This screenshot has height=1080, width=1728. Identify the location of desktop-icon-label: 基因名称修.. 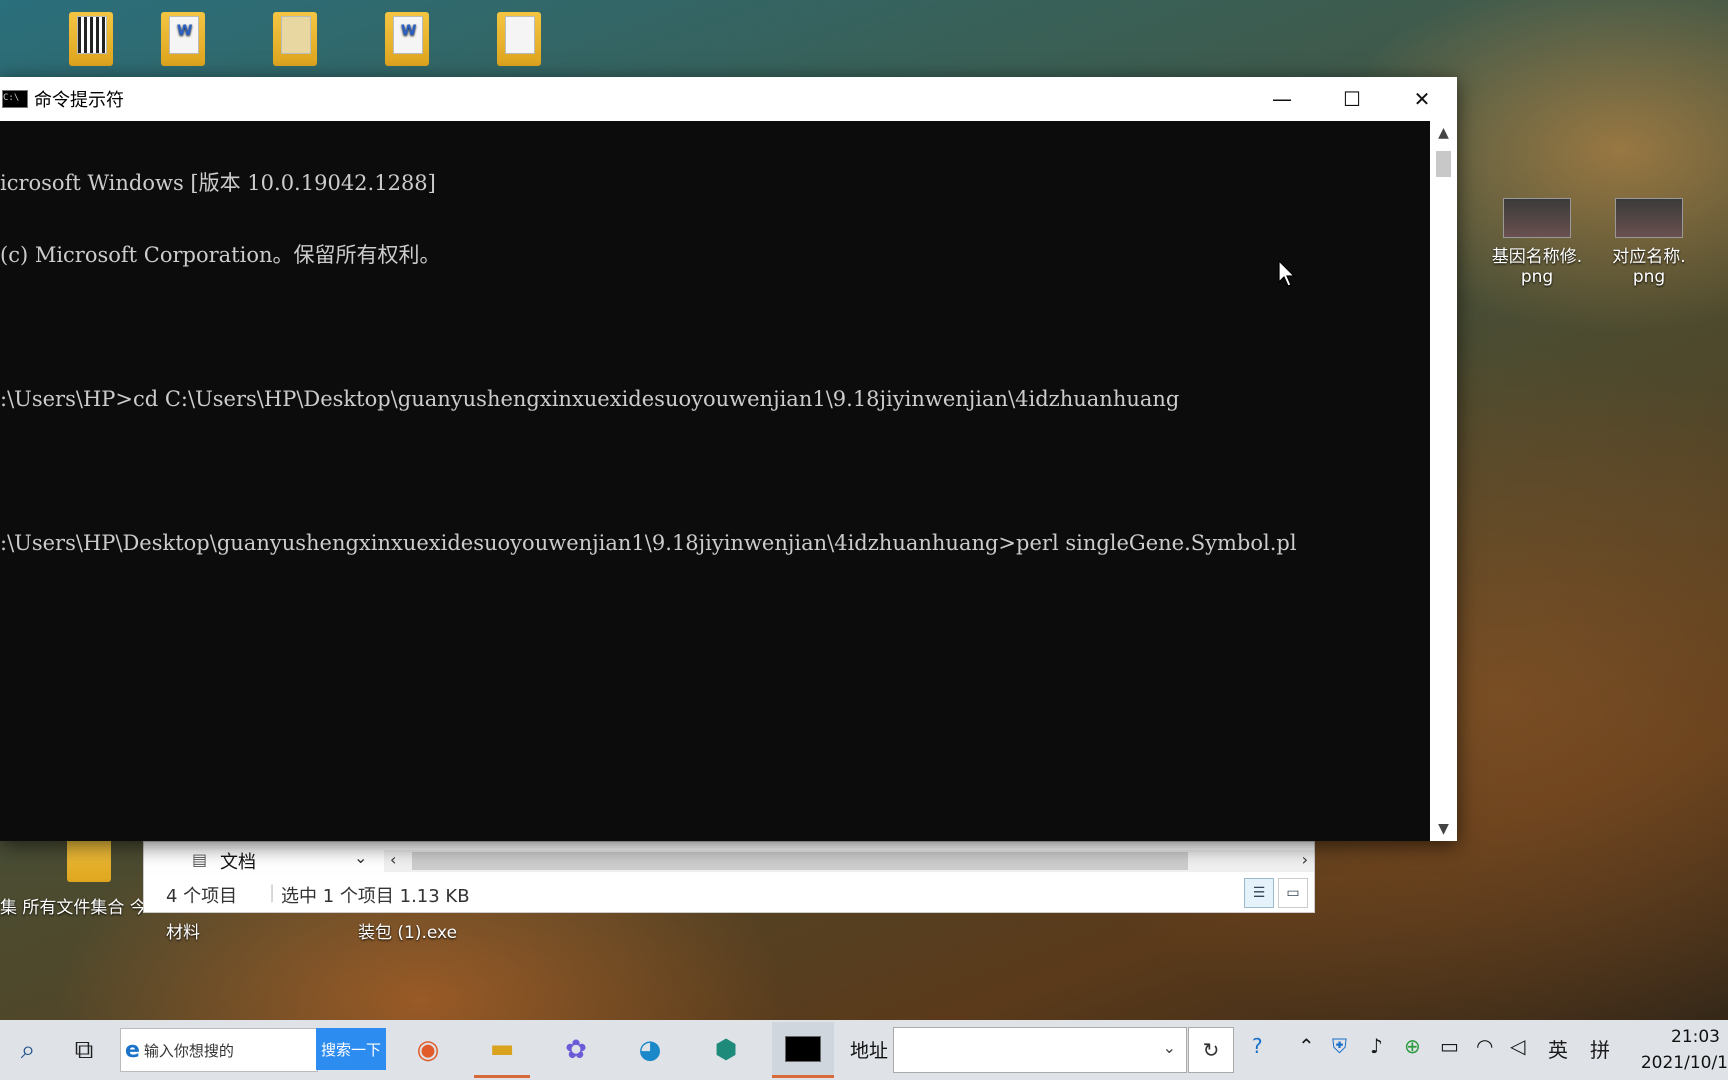
(1537, 257).